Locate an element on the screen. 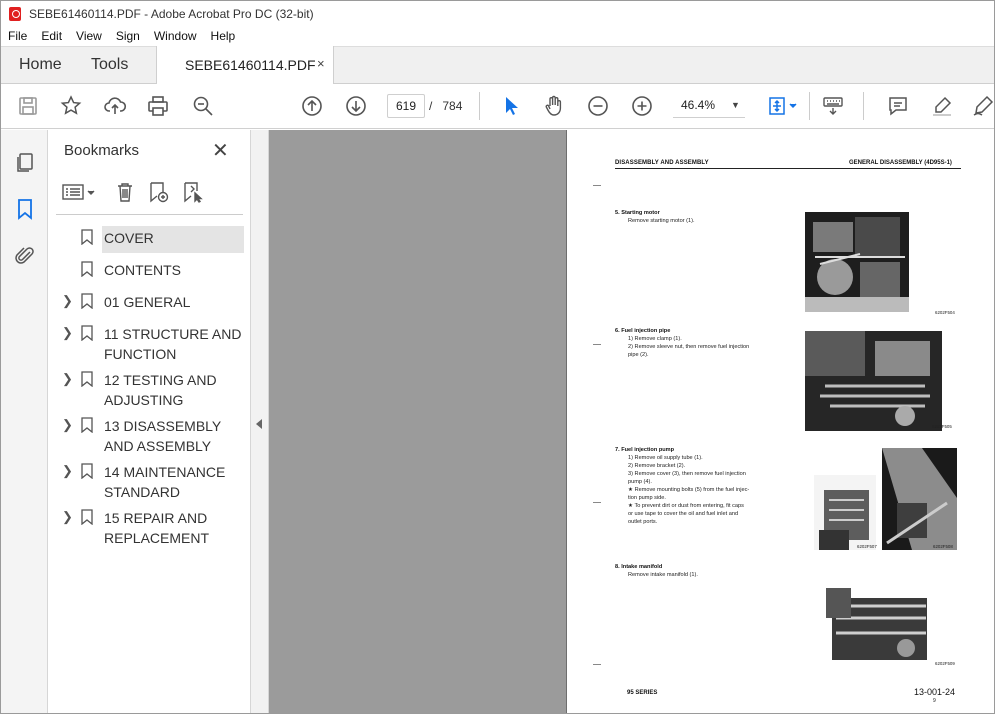 Image resolution: width=995 pixels, height=714 pixels. acrobat-app-icon is located at coordinates (15, 13).